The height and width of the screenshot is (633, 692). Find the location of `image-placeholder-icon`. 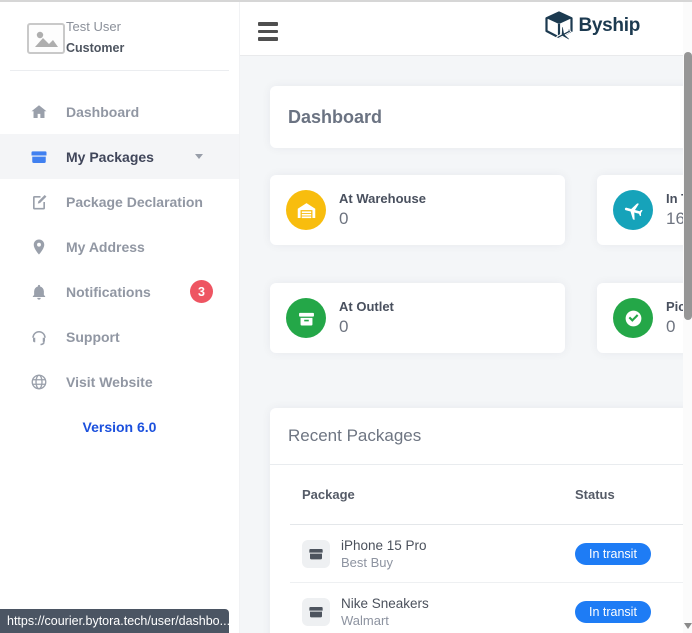

image-placeholder-icon is located at coordinates (46, 39).